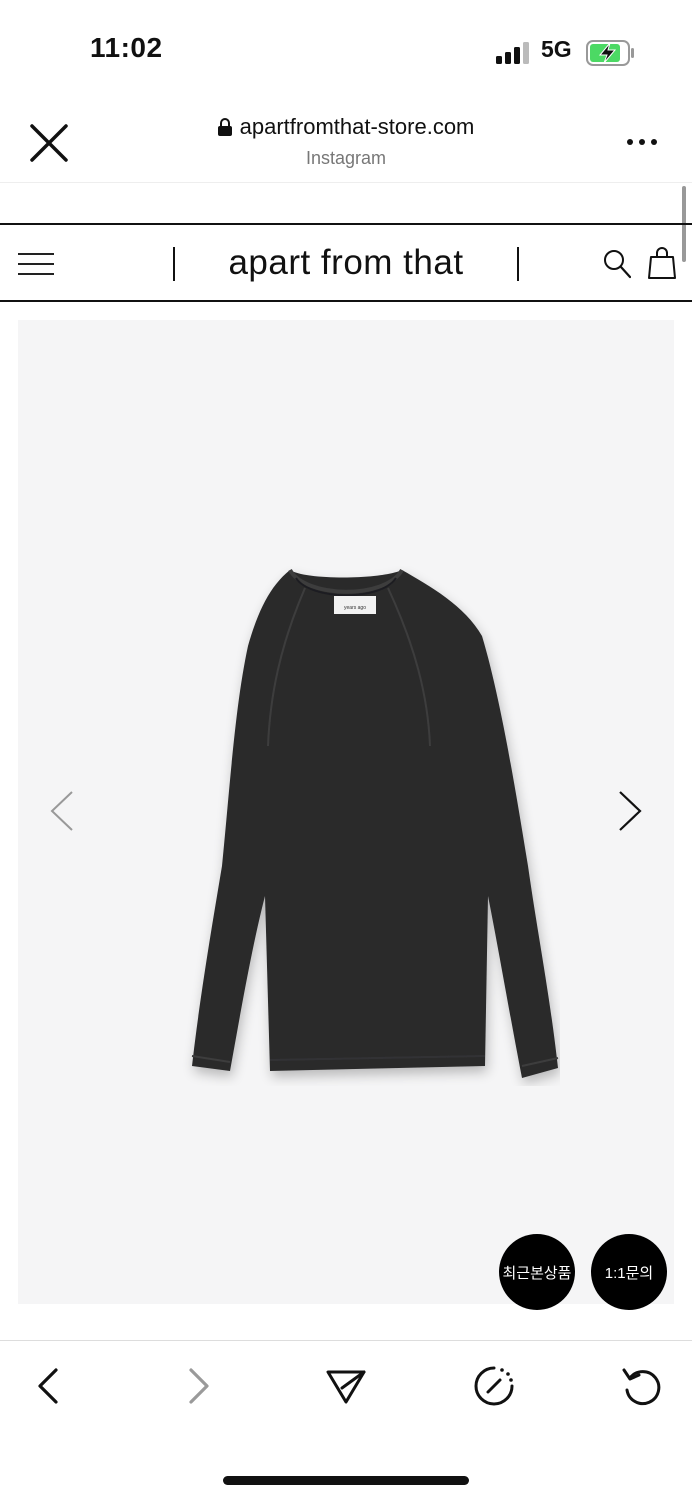 Image resolution: width=692 pixels, height=1500 pixels. What do you see at coordinates (61, 811) in the screenshot?
I see `chevron-left-icon` at bounding box center [61, 811].